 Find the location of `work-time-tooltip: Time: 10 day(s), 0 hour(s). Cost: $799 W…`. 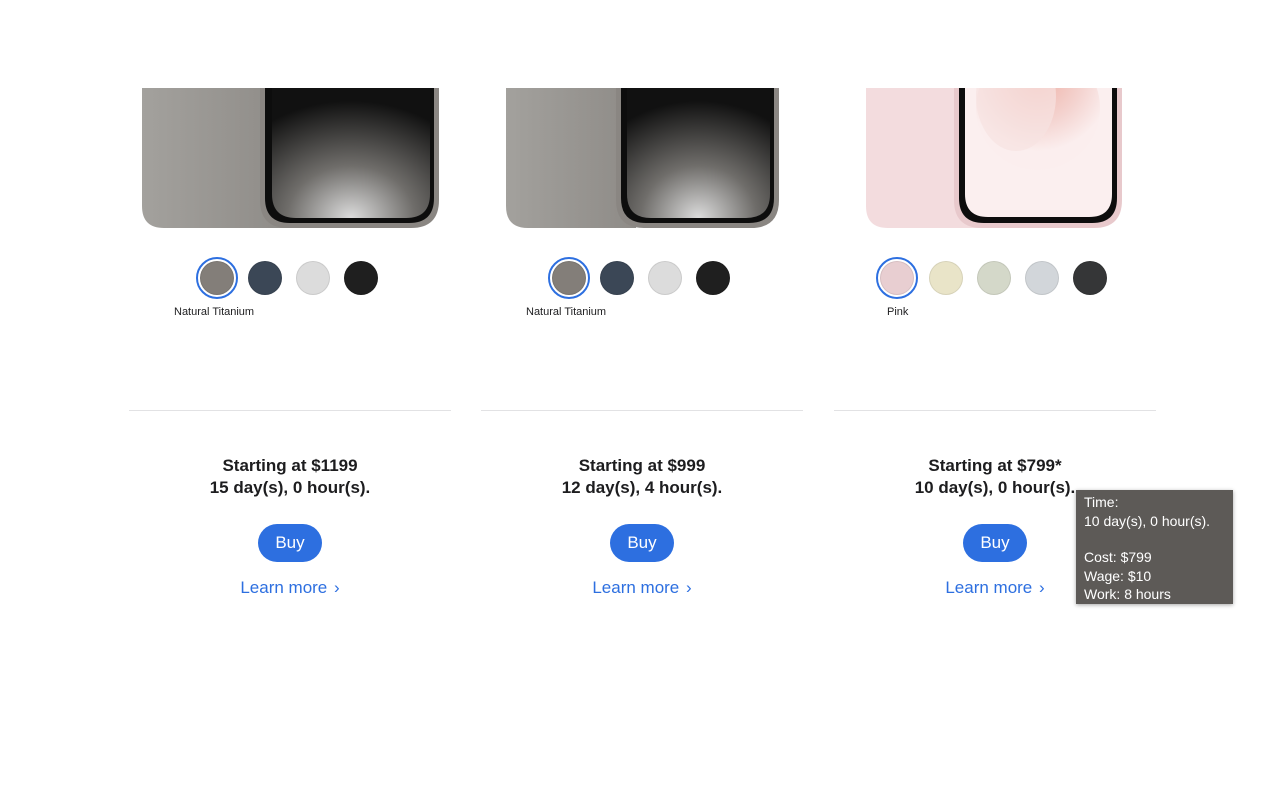

work-time-tooltip: Time: 10 day(s), 0 hour(s). Cost: $799 W… is located at coordinates (1154, 547).